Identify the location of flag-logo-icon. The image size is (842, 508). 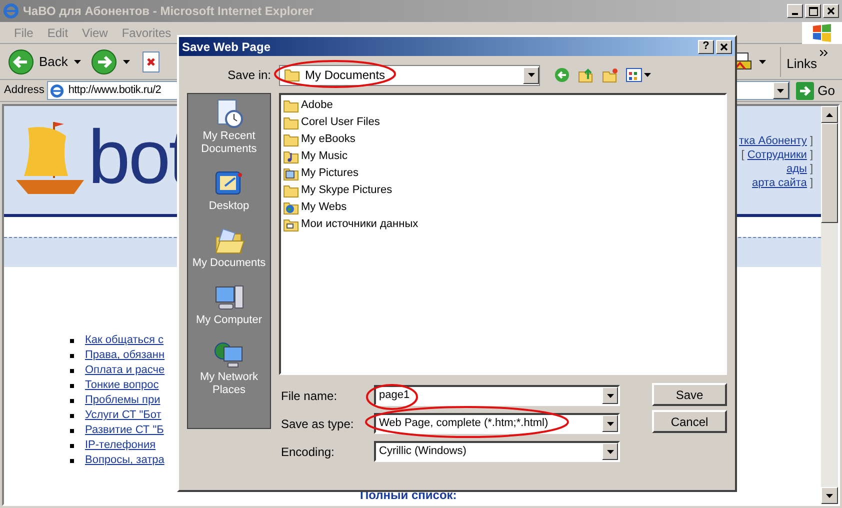
(822, 33).